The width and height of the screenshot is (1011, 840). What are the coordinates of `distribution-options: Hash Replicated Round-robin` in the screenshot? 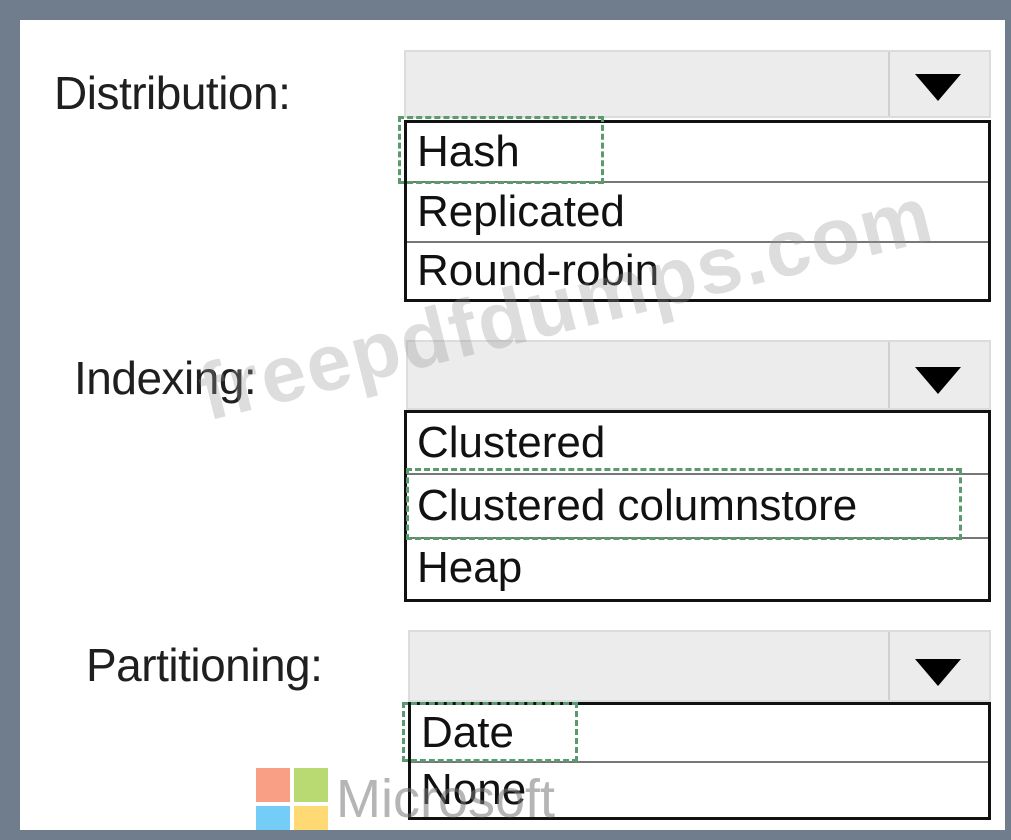 It's located at (697, 211).